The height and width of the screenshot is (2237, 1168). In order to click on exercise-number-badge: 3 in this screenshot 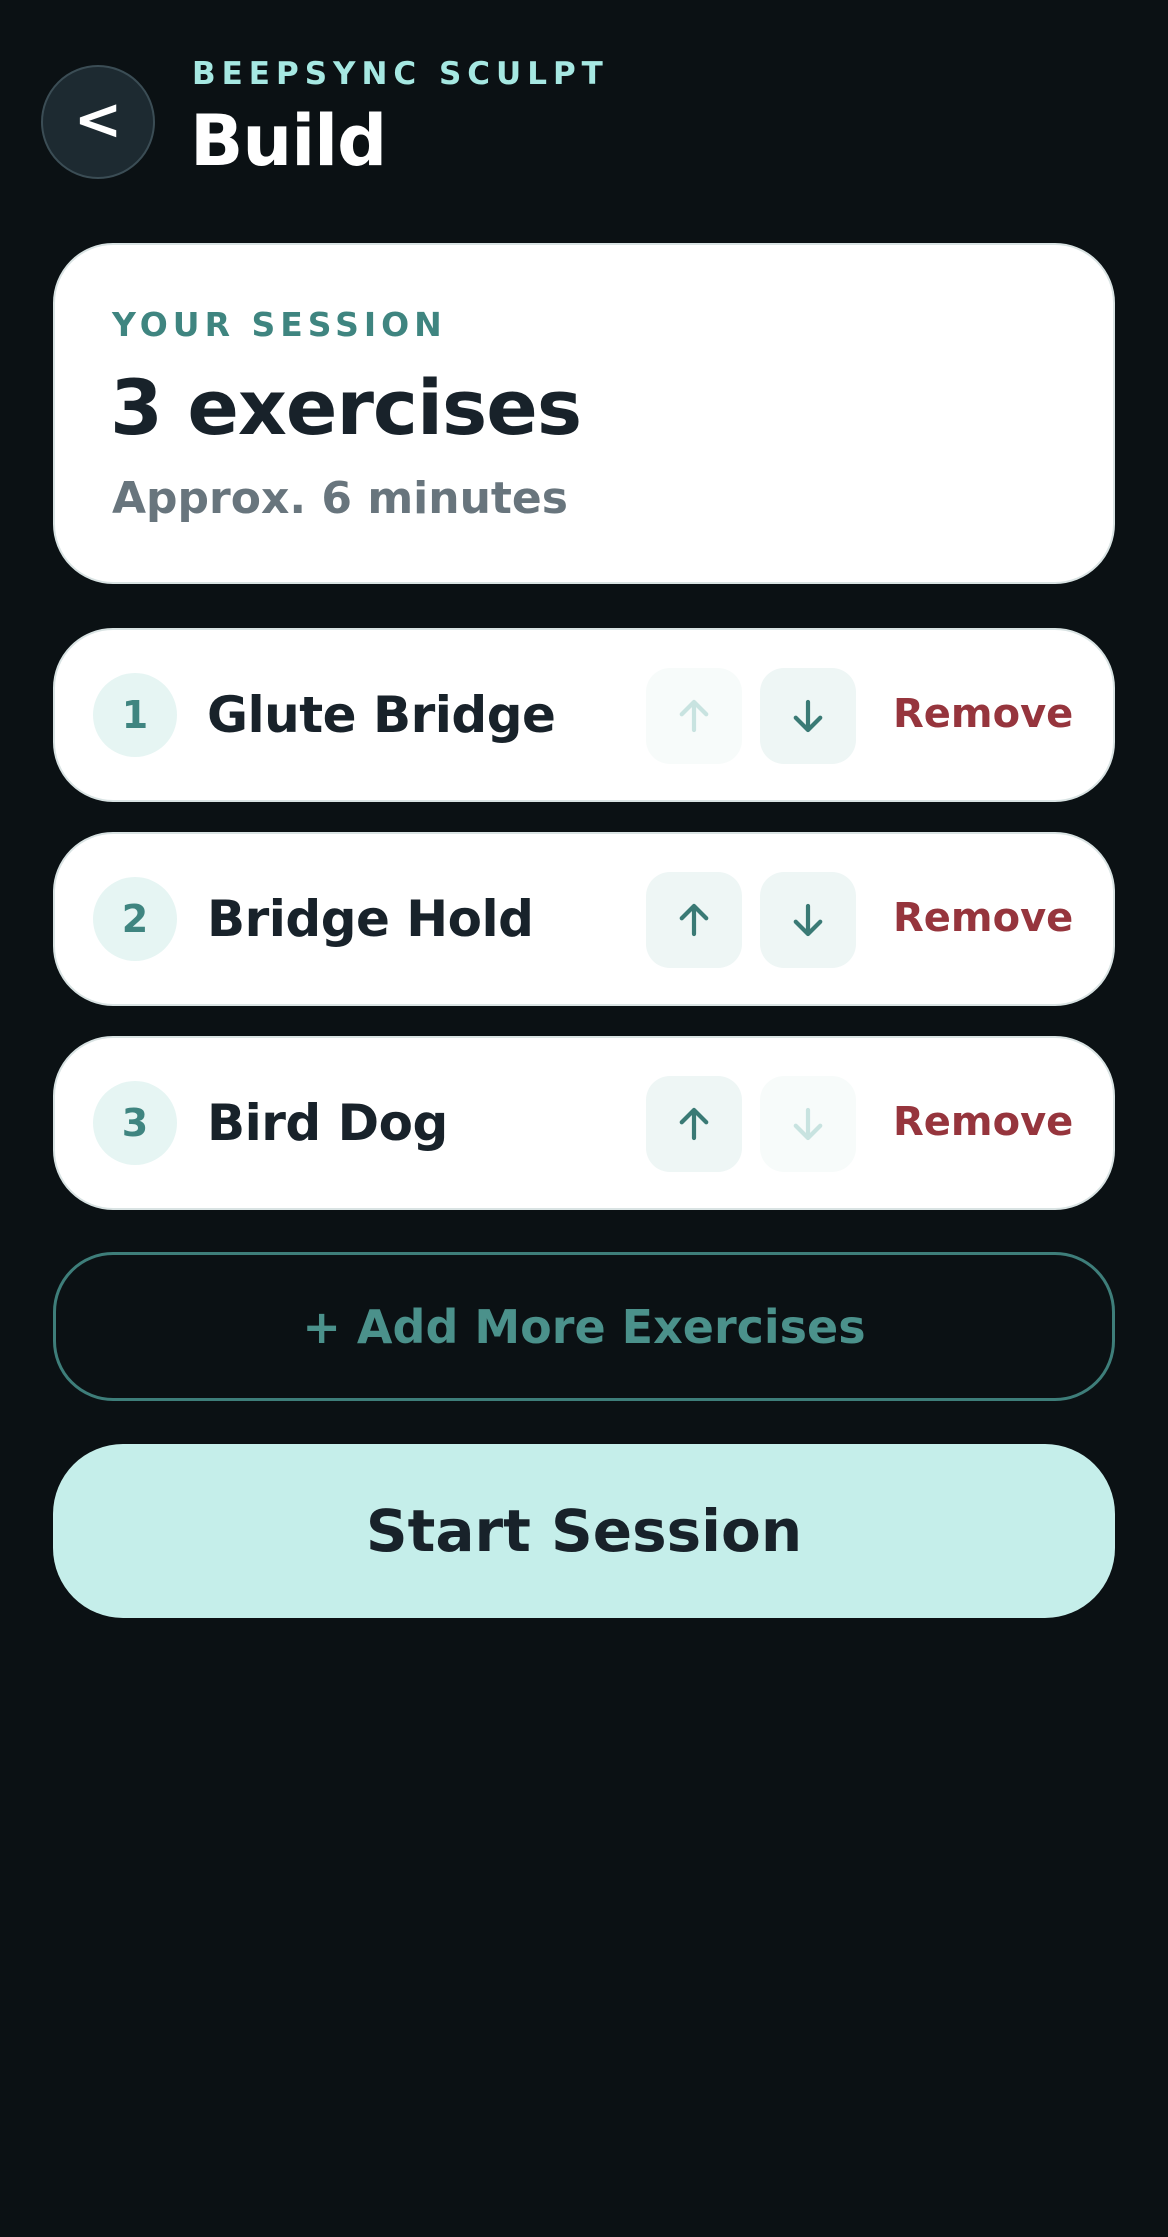, I will do `click(135, 1123)`.